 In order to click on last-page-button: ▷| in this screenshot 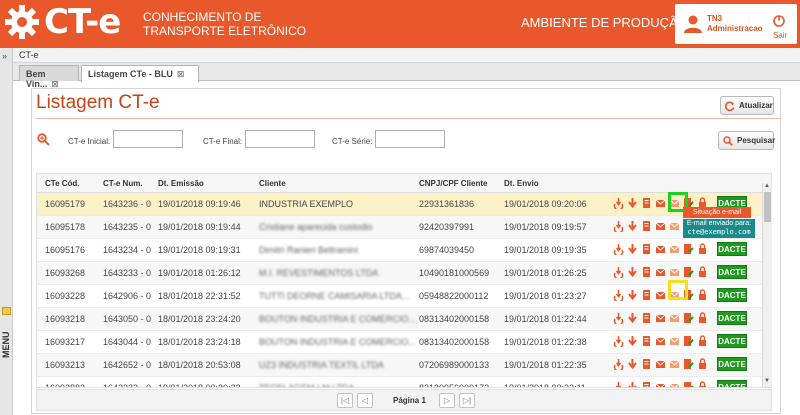, I will do `click(467, 400)`.